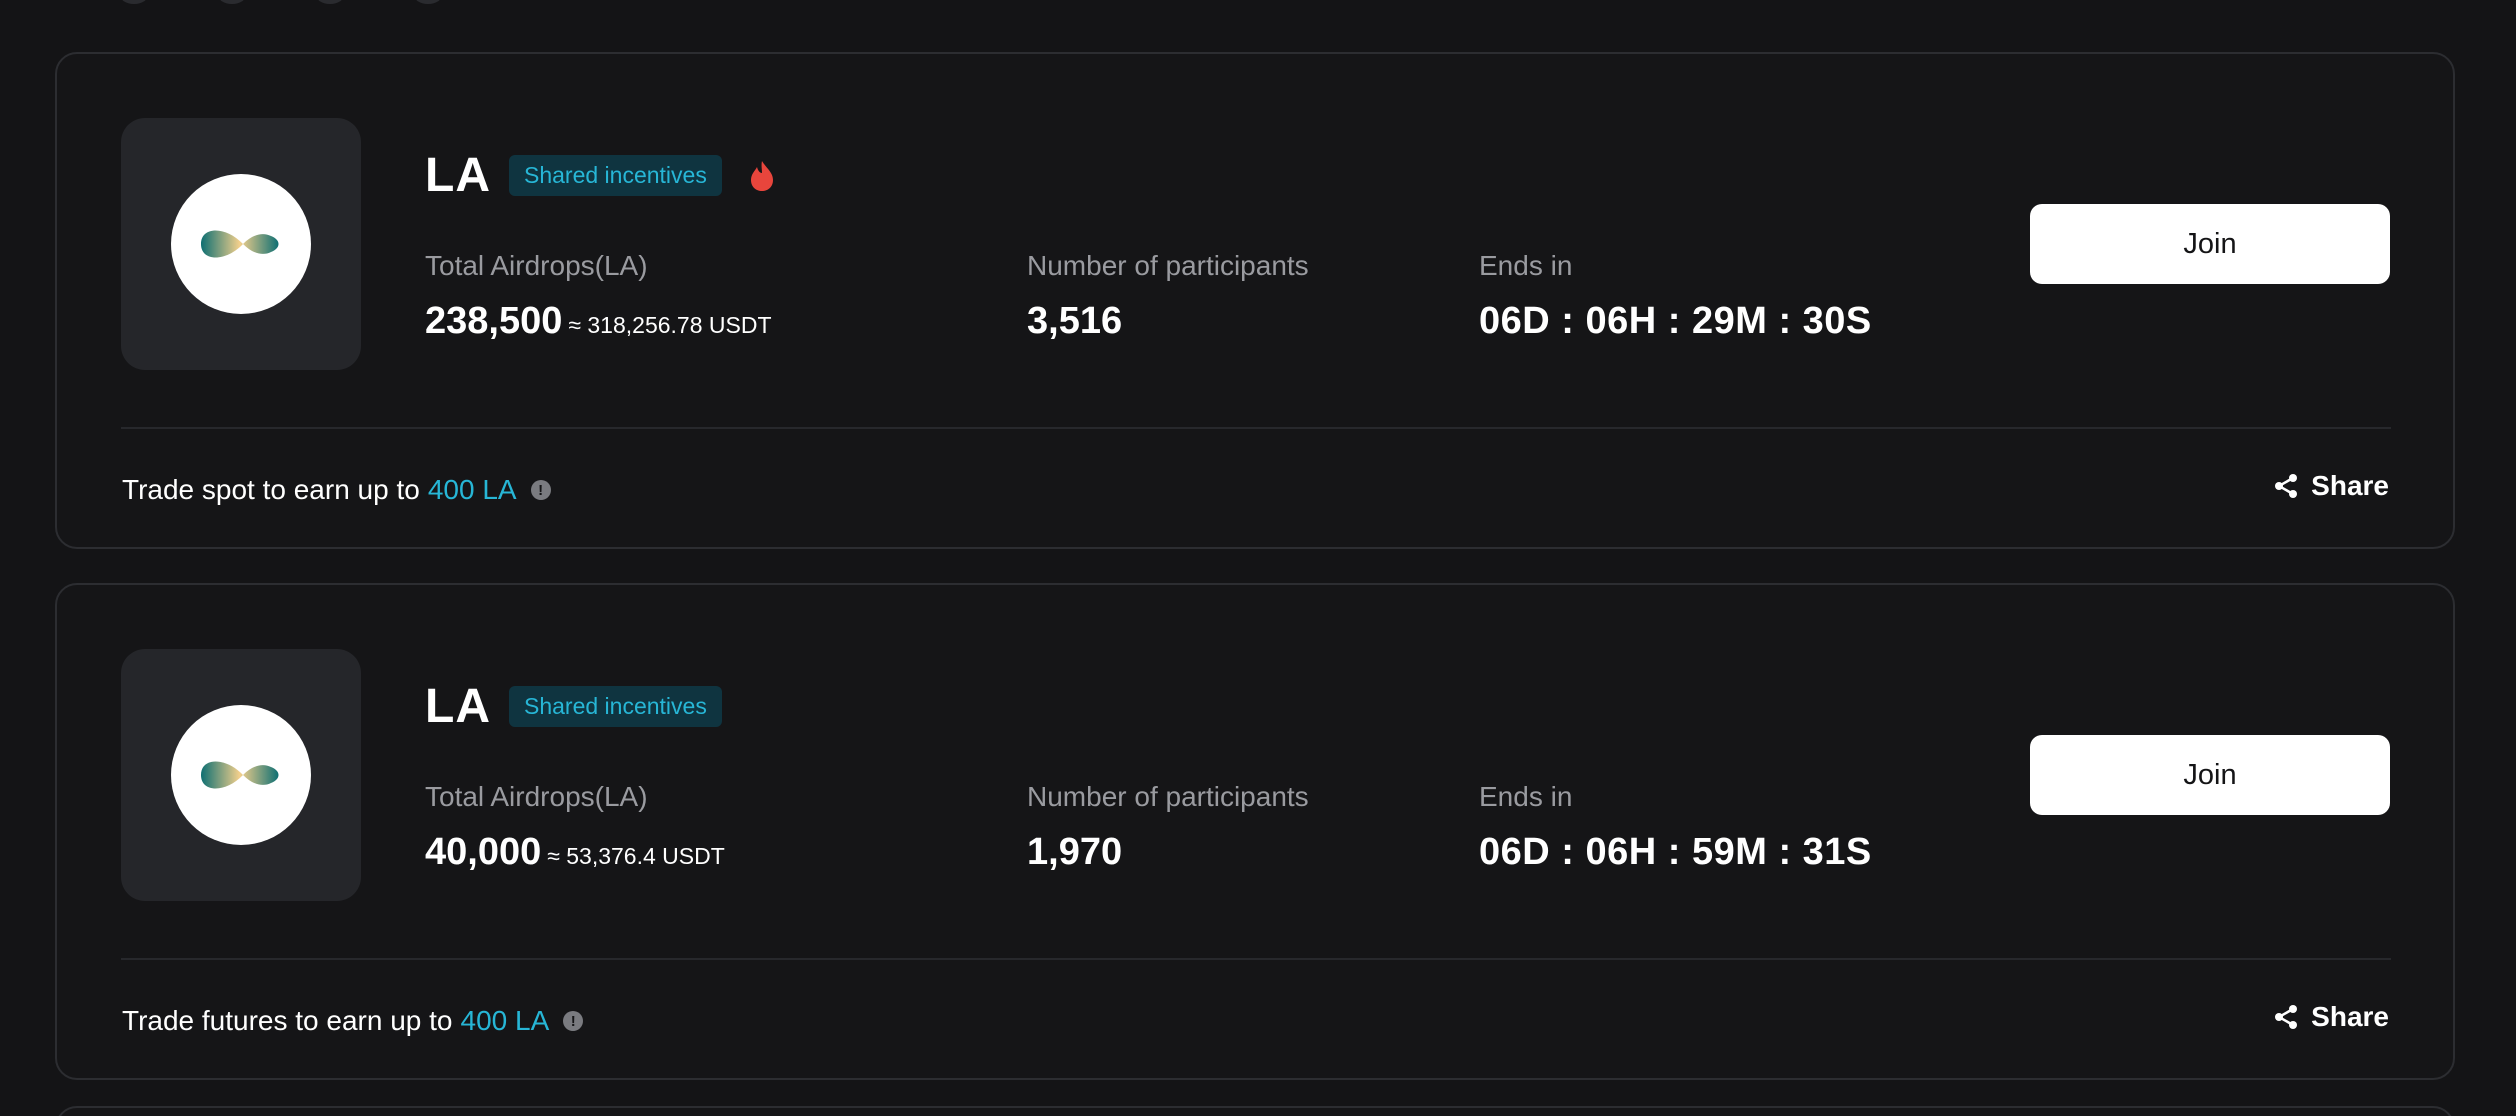 This screenshot has width=2516, height=1116. I want to click on earn-text: Trade spot to earn up to, so click(271, 489).